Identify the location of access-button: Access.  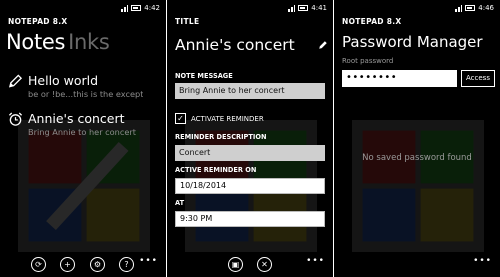
(478, 78).